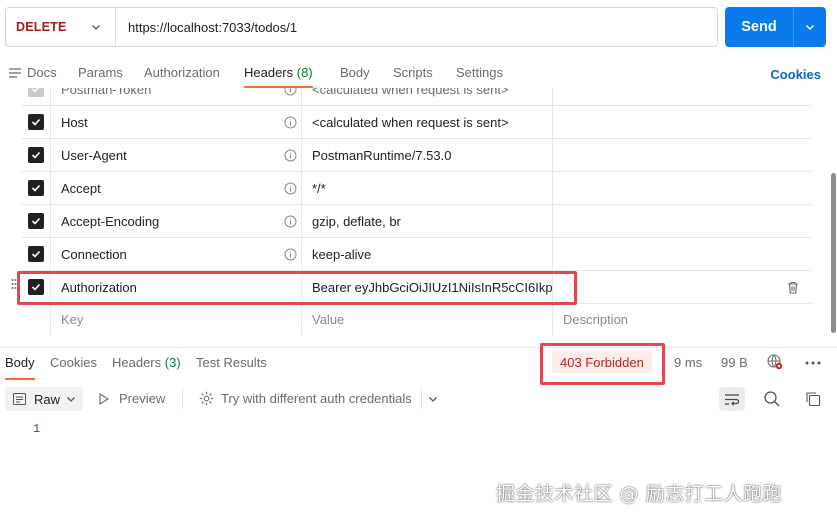 Image resolution: width=837 pixels, height=519 pixels. Describe the element at coordinates (775, 362) in the screenshot. I see `globe-icon` at that location.